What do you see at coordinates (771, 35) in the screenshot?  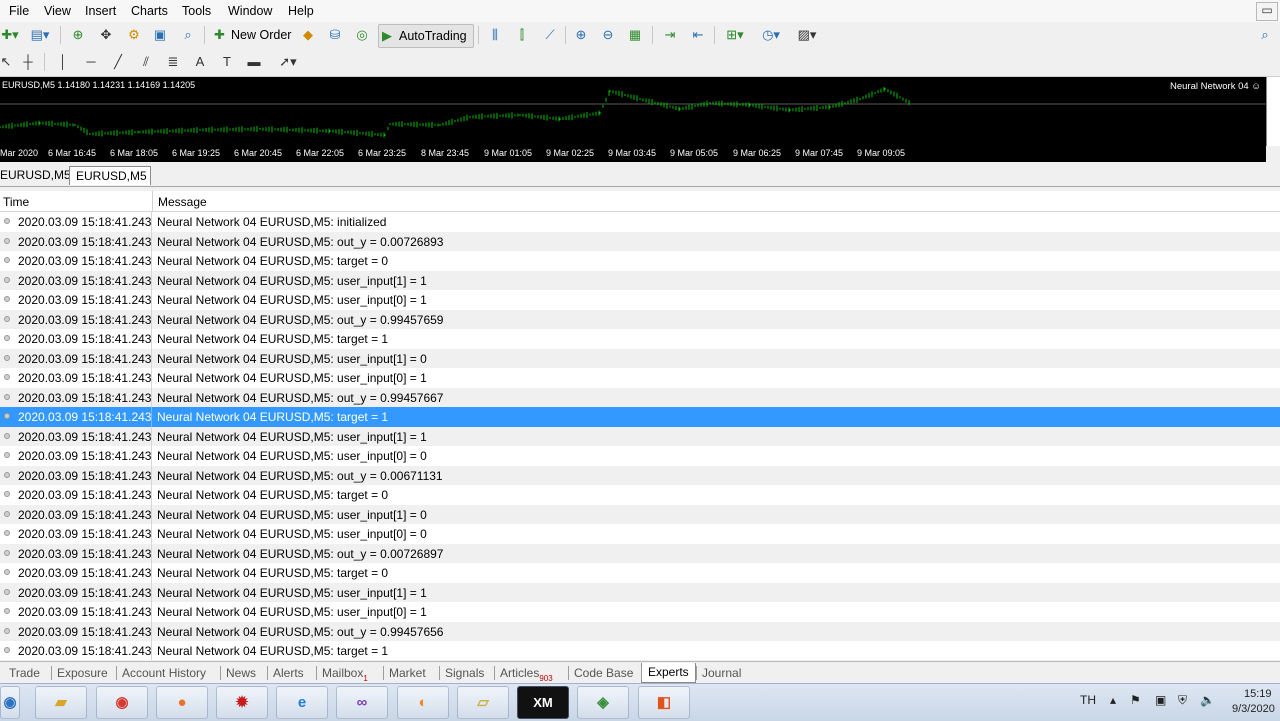 I see `periods-icon: ◷▾` at bounding box center [771, 35].